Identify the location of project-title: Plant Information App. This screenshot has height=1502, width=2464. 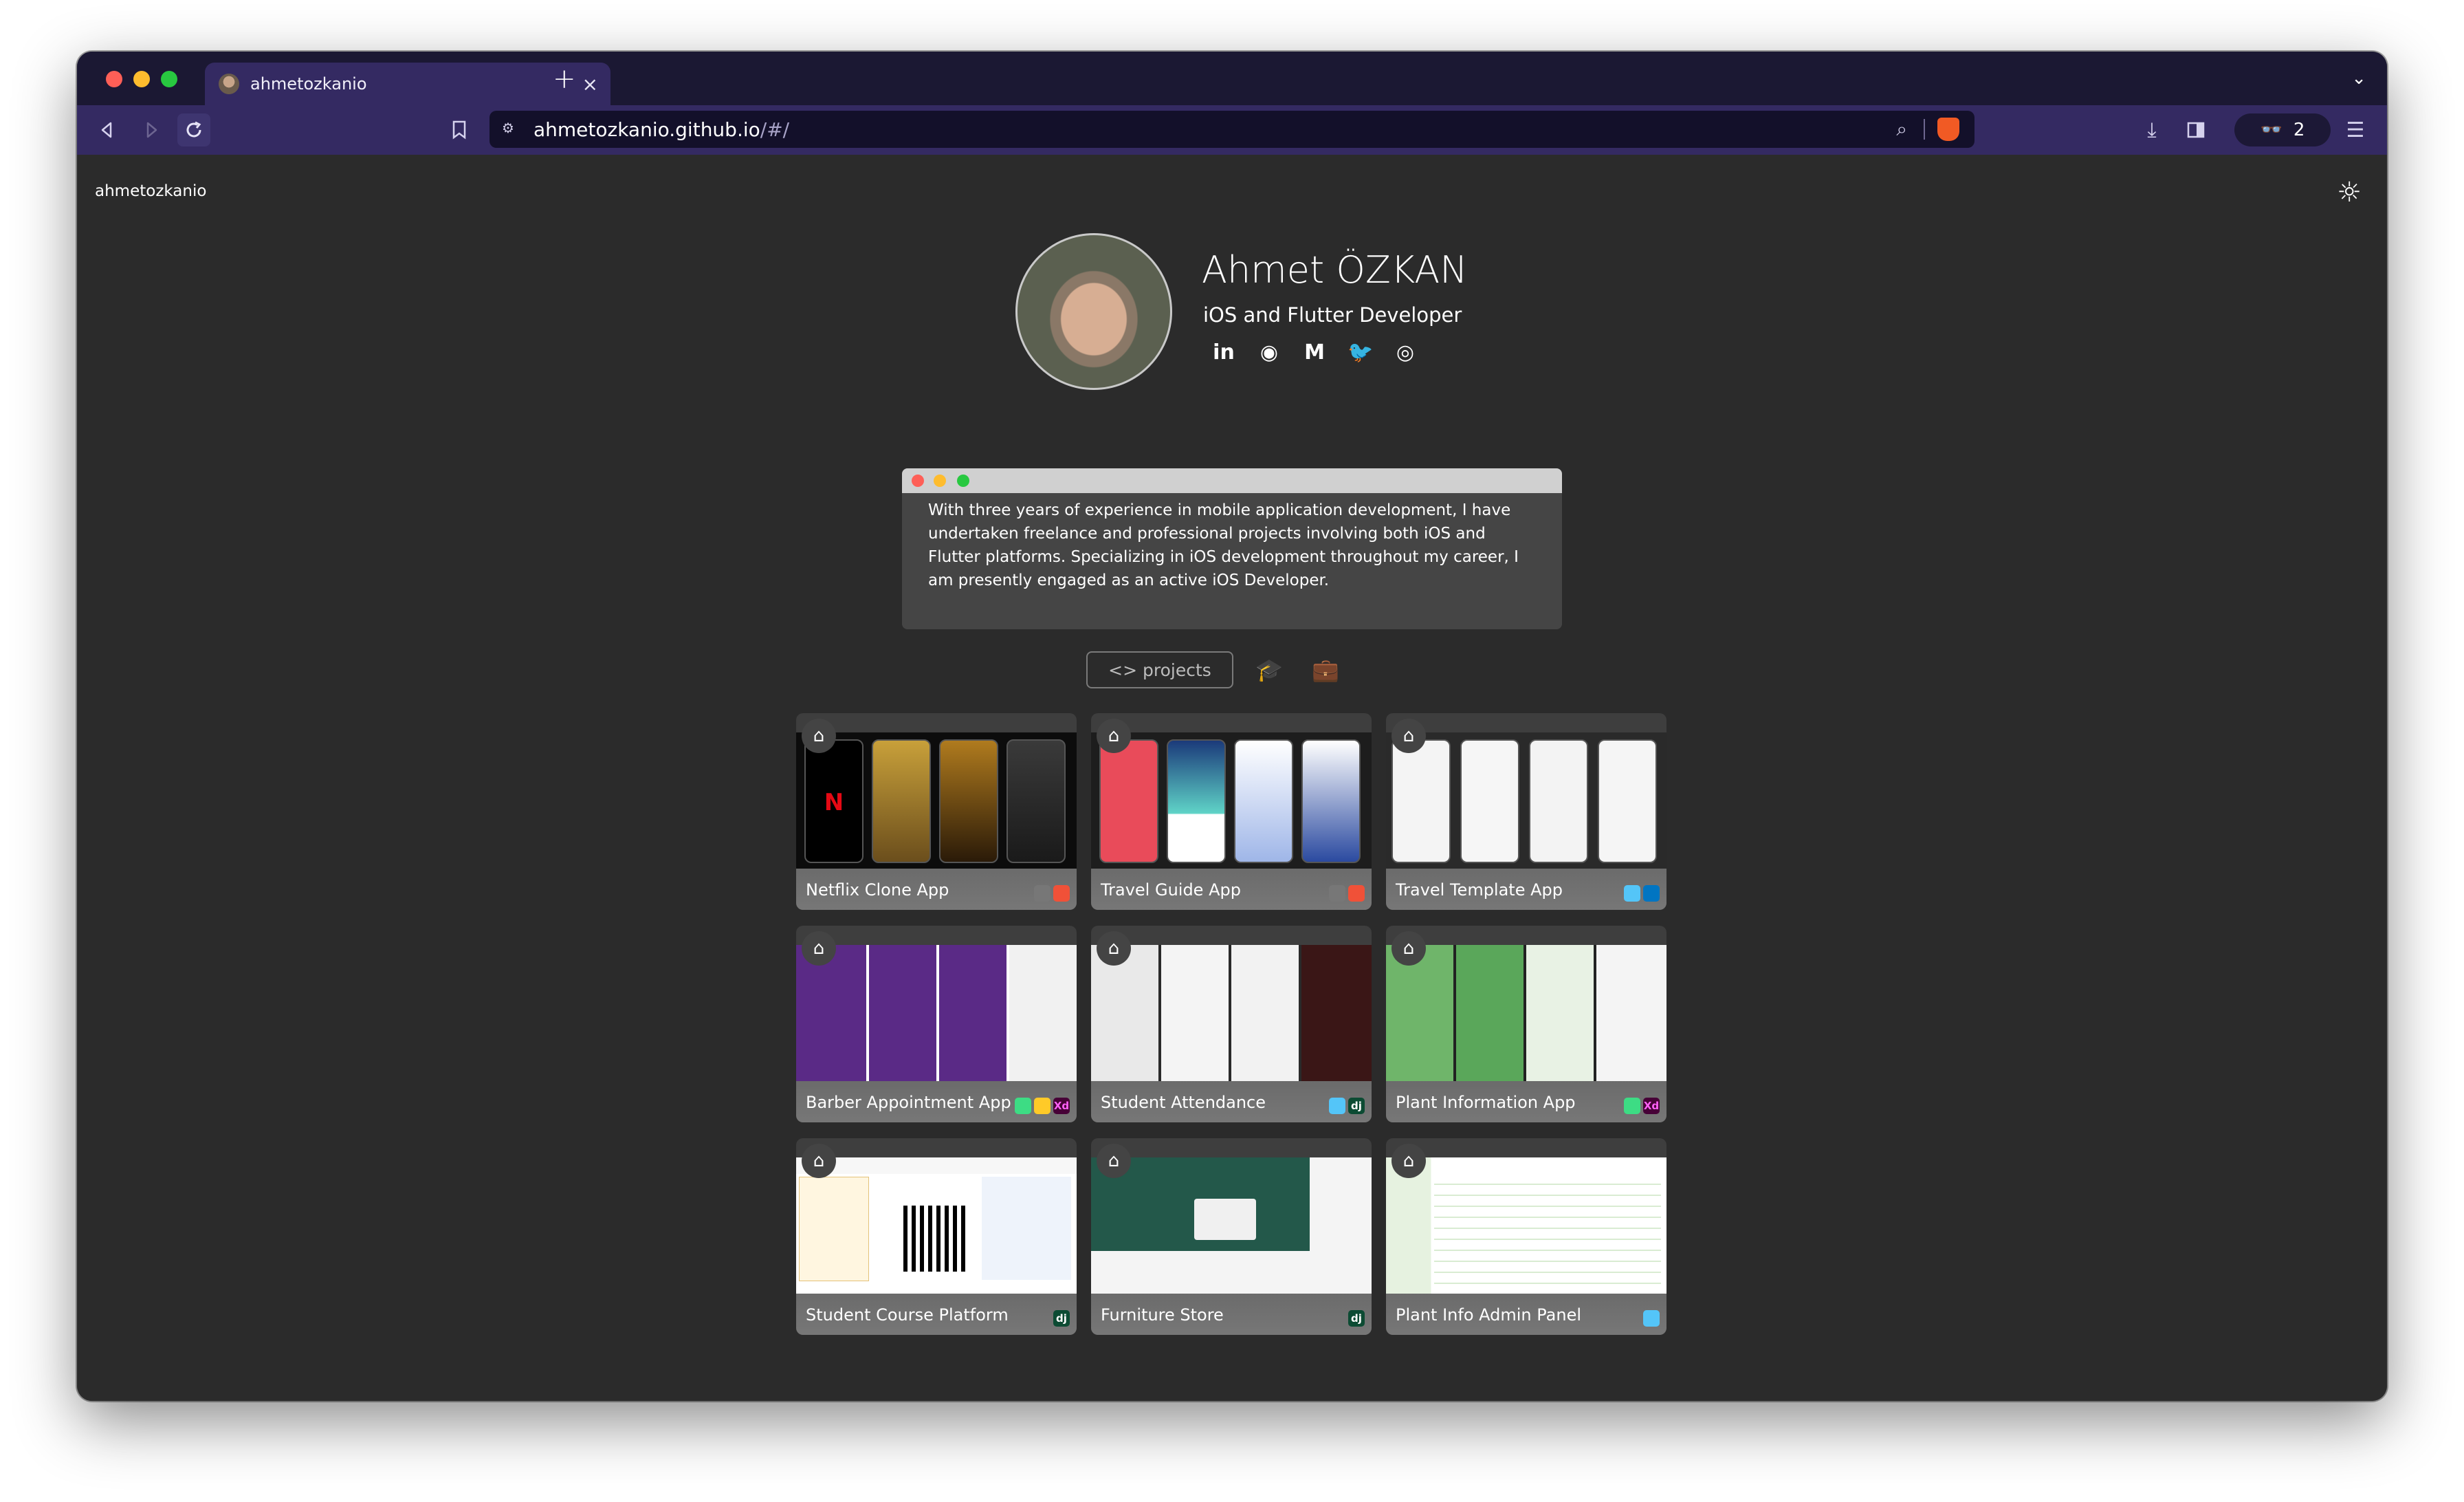
(1486, 1102).